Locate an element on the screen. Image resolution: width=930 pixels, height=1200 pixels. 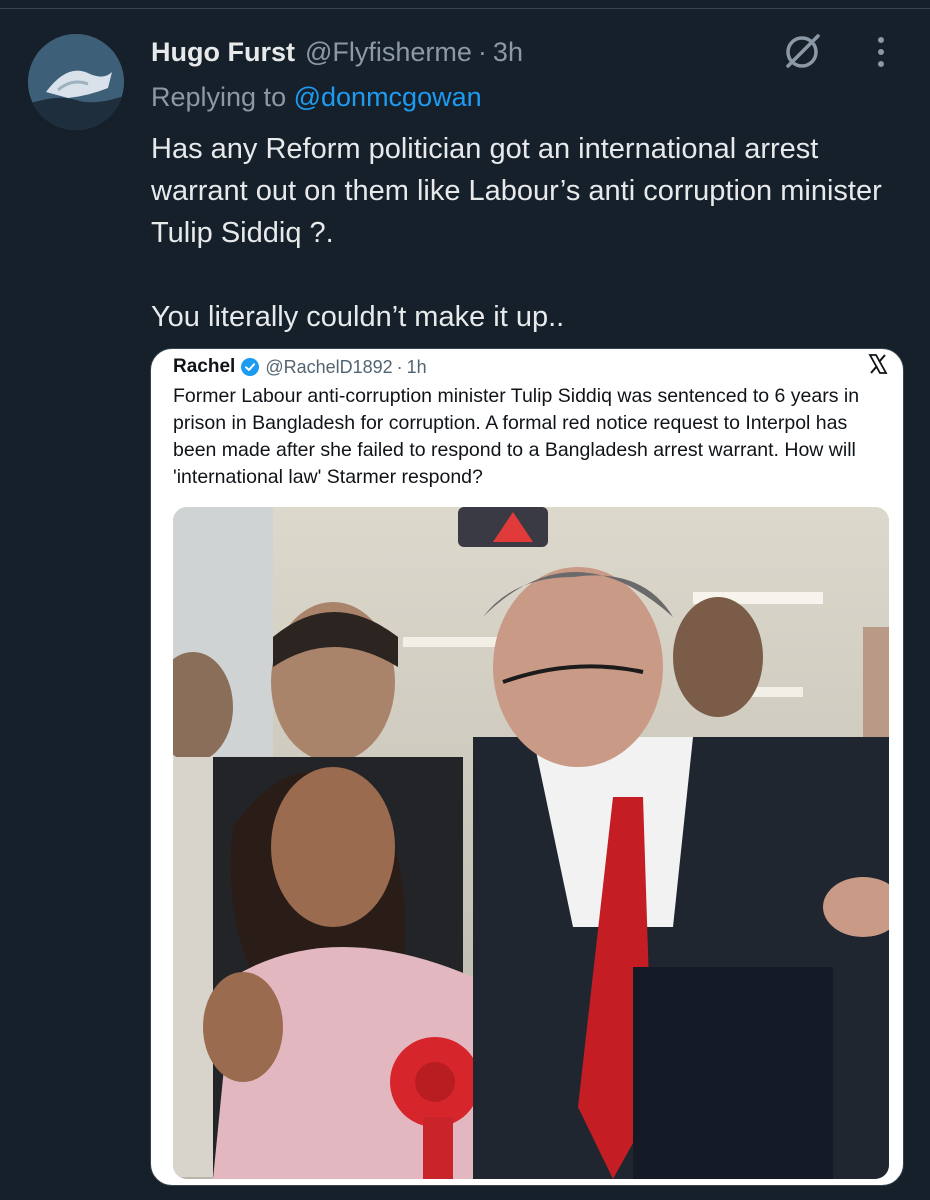
quoted-header: Rachel @RachelD1892 · 1h is located at coordinates (300, 367).